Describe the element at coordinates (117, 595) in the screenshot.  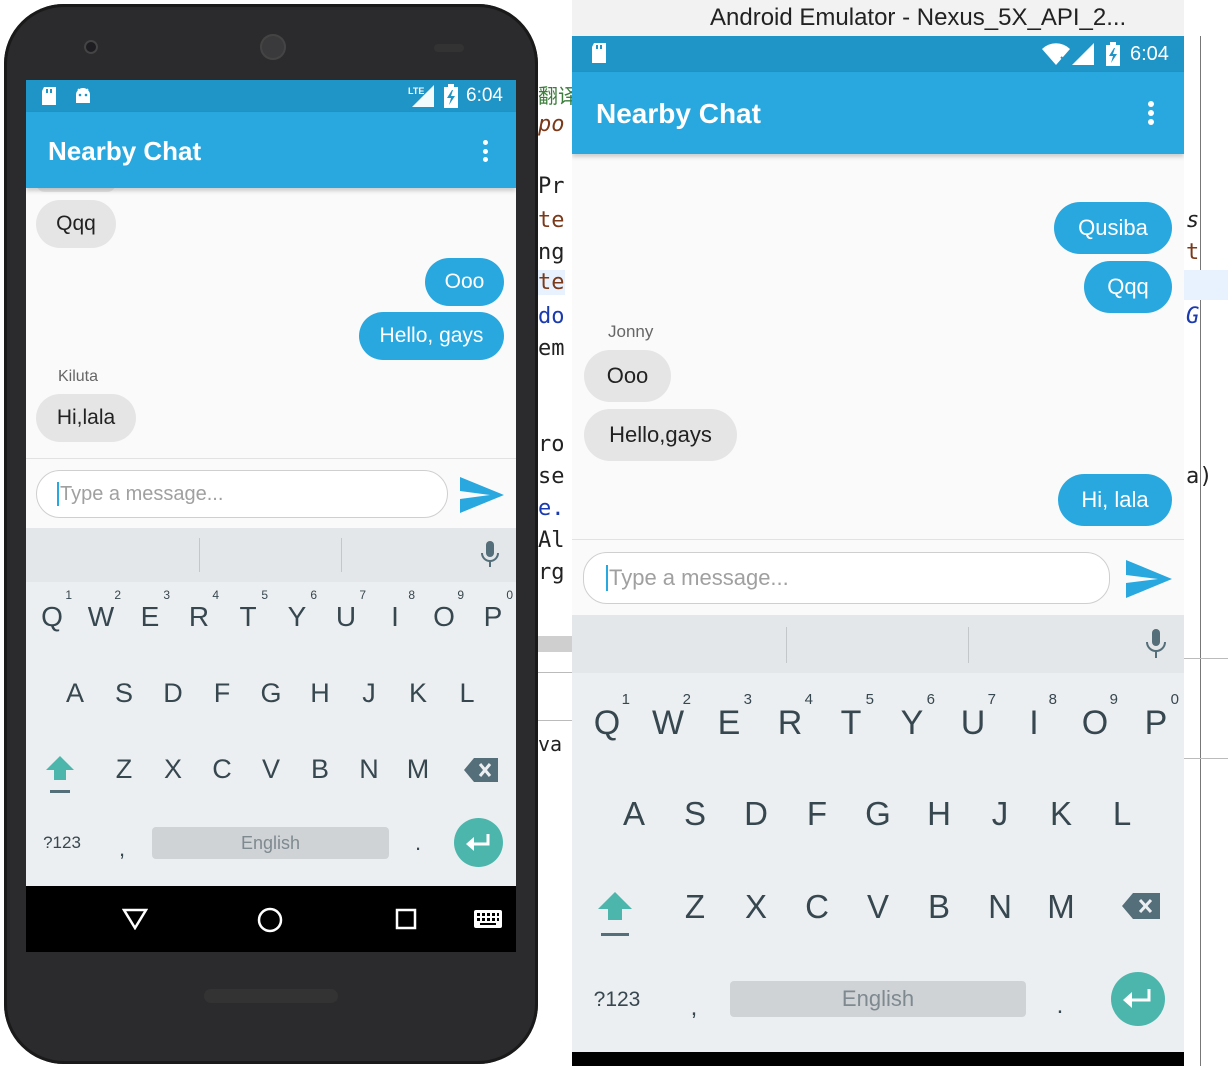
I see `key-hint-number: 2` at that location.